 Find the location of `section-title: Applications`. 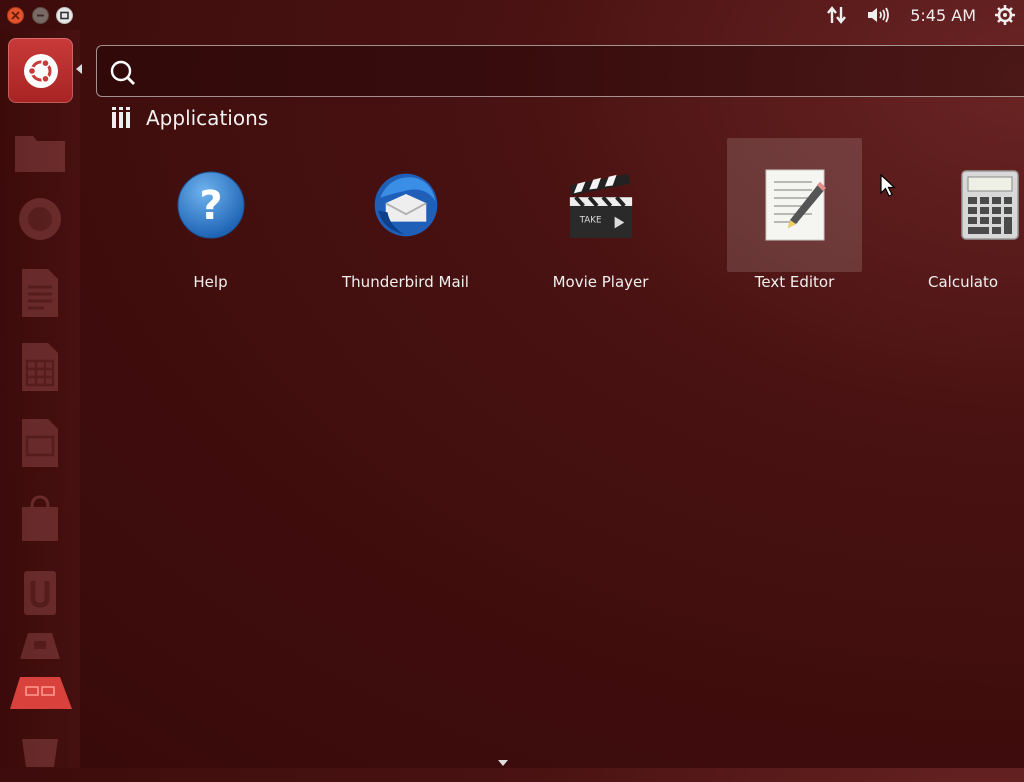

section-title: Applications is located at coordinates (207, 118).